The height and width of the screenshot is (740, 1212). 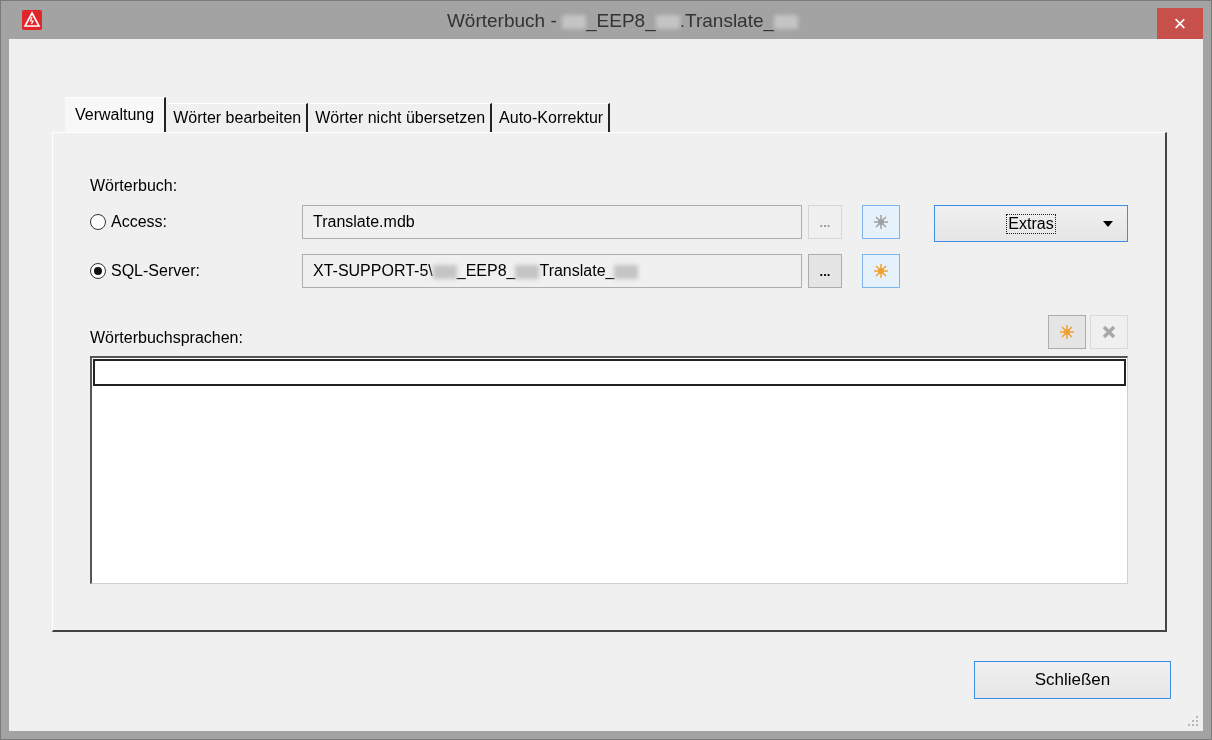 What do you see at coordinates (609, 372) in the screenshot?
I see `list-row` at bounding box center [609, 372].